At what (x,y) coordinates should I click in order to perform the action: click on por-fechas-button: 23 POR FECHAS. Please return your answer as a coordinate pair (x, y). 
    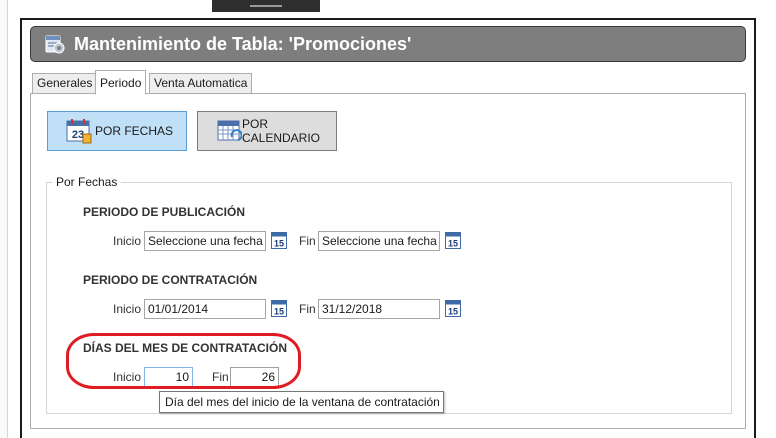
    Looking at the image, I should click on (117, 131).